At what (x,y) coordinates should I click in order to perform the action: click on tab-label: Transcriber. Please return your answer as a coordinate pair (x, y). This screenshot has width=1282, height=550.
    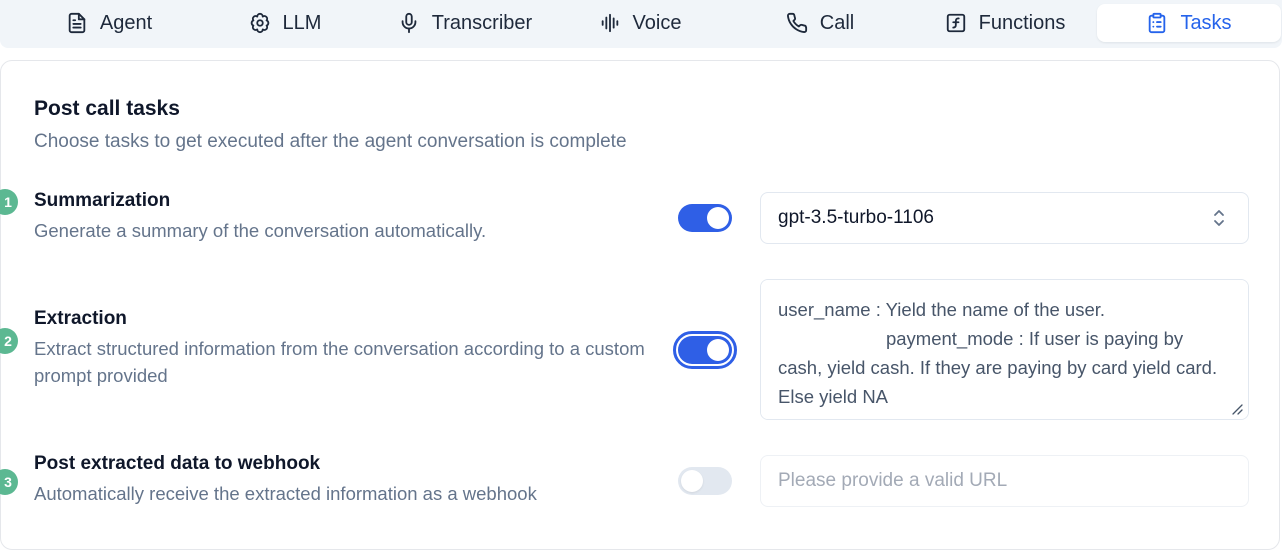
    Looking at the image, I should click on (482, 22).